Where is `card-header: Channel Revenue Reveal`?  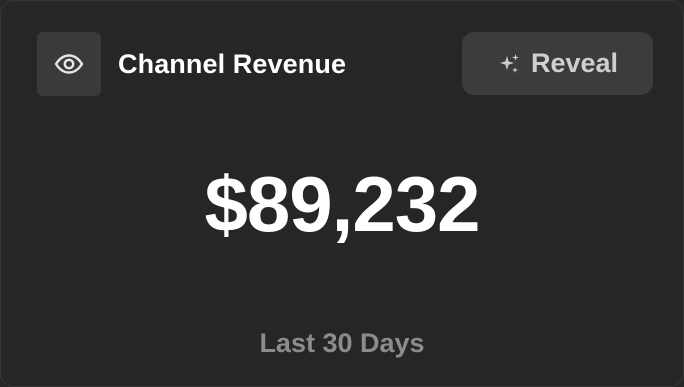 card-header: Channel Revenue Reveal is located at coordinates (345, 64).